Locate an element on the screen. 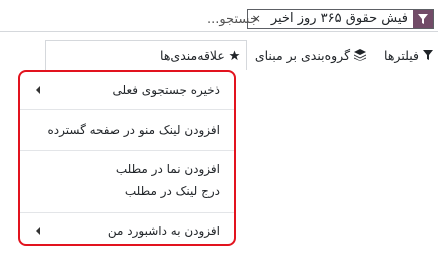  groupby-button: گروه‌بندی بر مبنای is located at coordinates (310, 55).